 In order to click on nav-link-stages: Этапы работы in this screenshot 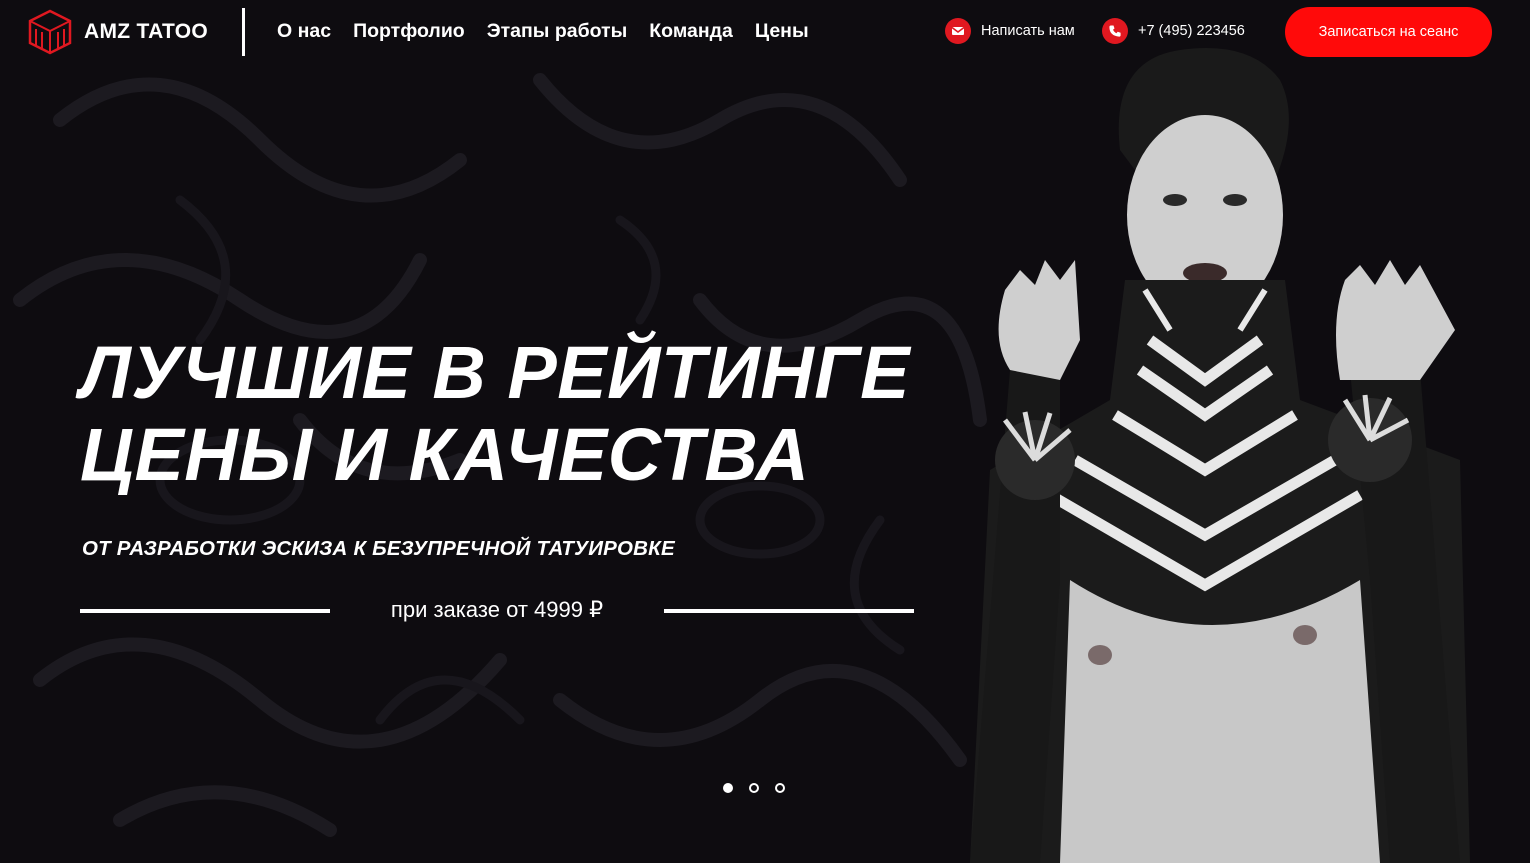, I will do `click(557, 31)`.